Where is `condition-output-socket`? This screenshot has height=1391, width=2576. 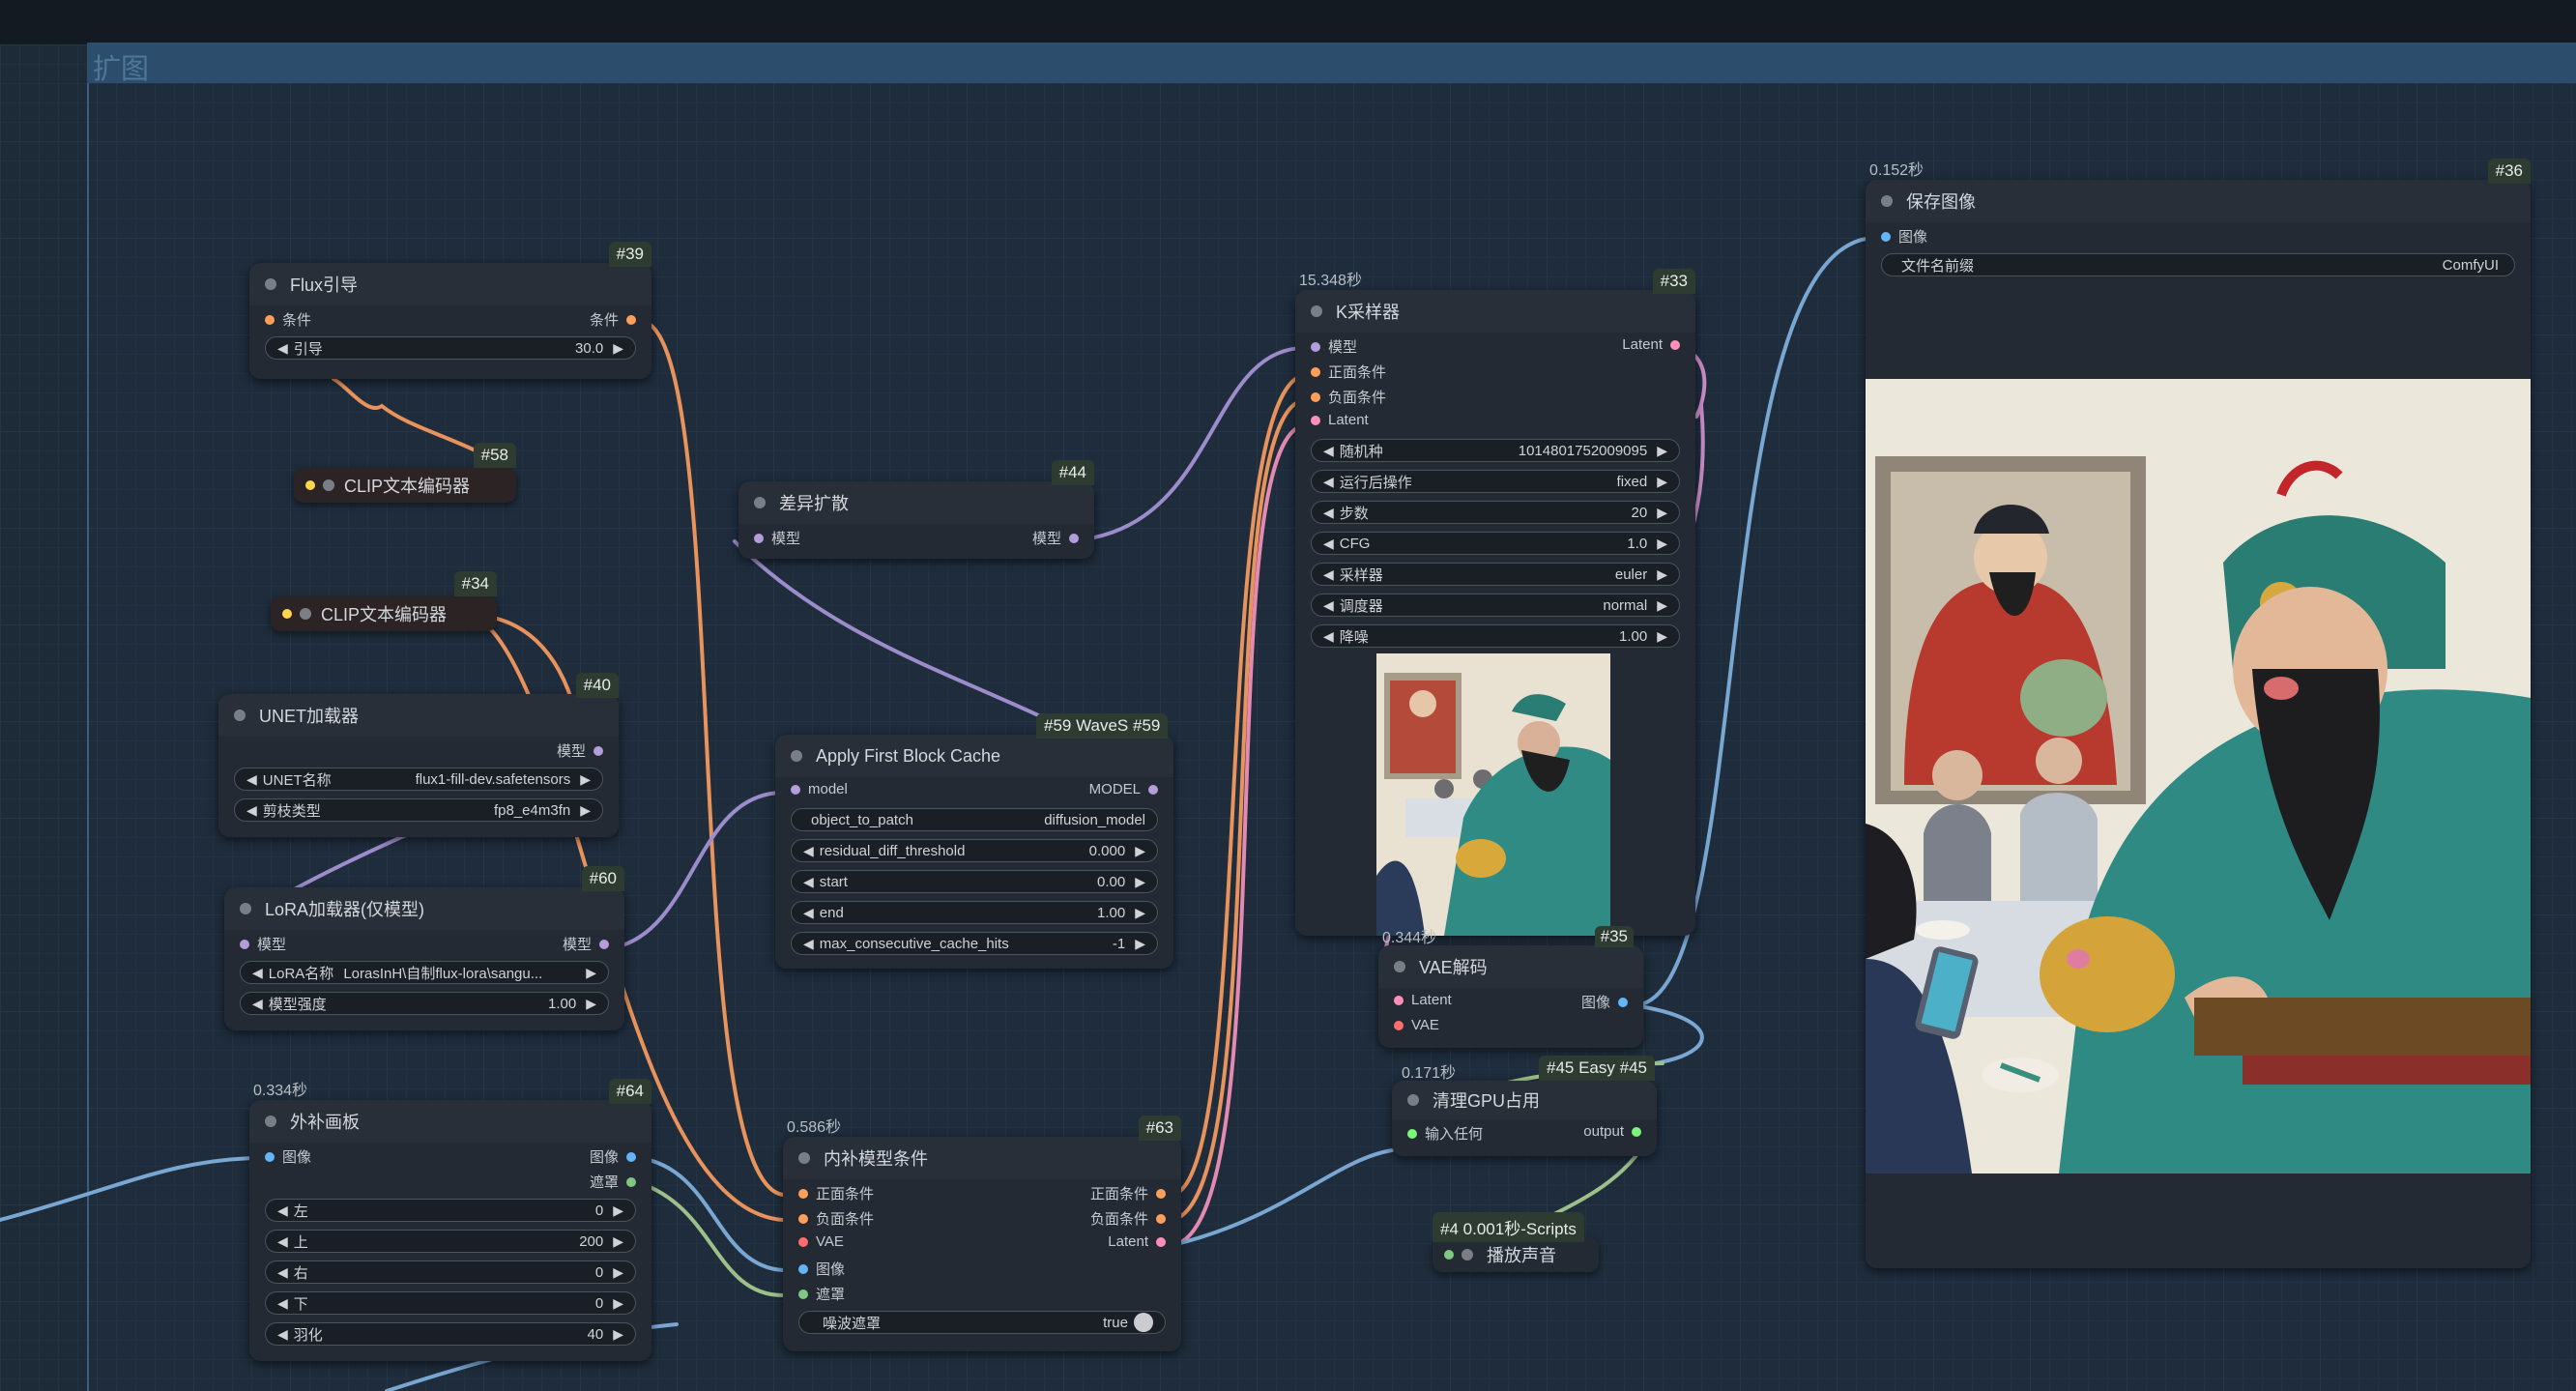 condition-output-socket is located at coordinates (631, 319).